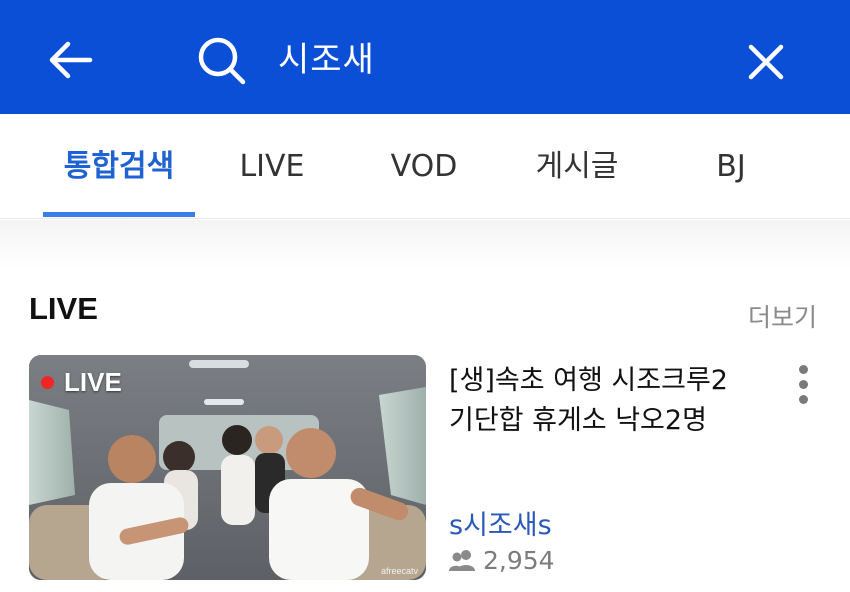  I want to click on section-title: LIVE, so click(63, 308).